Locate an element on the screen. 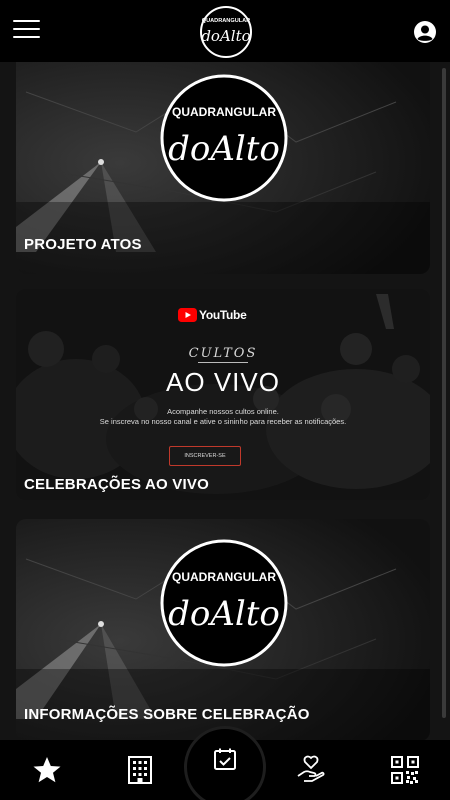 The image size is (450, 800). card-title: PROJETO ATOS is located at coordinates (83, 244).